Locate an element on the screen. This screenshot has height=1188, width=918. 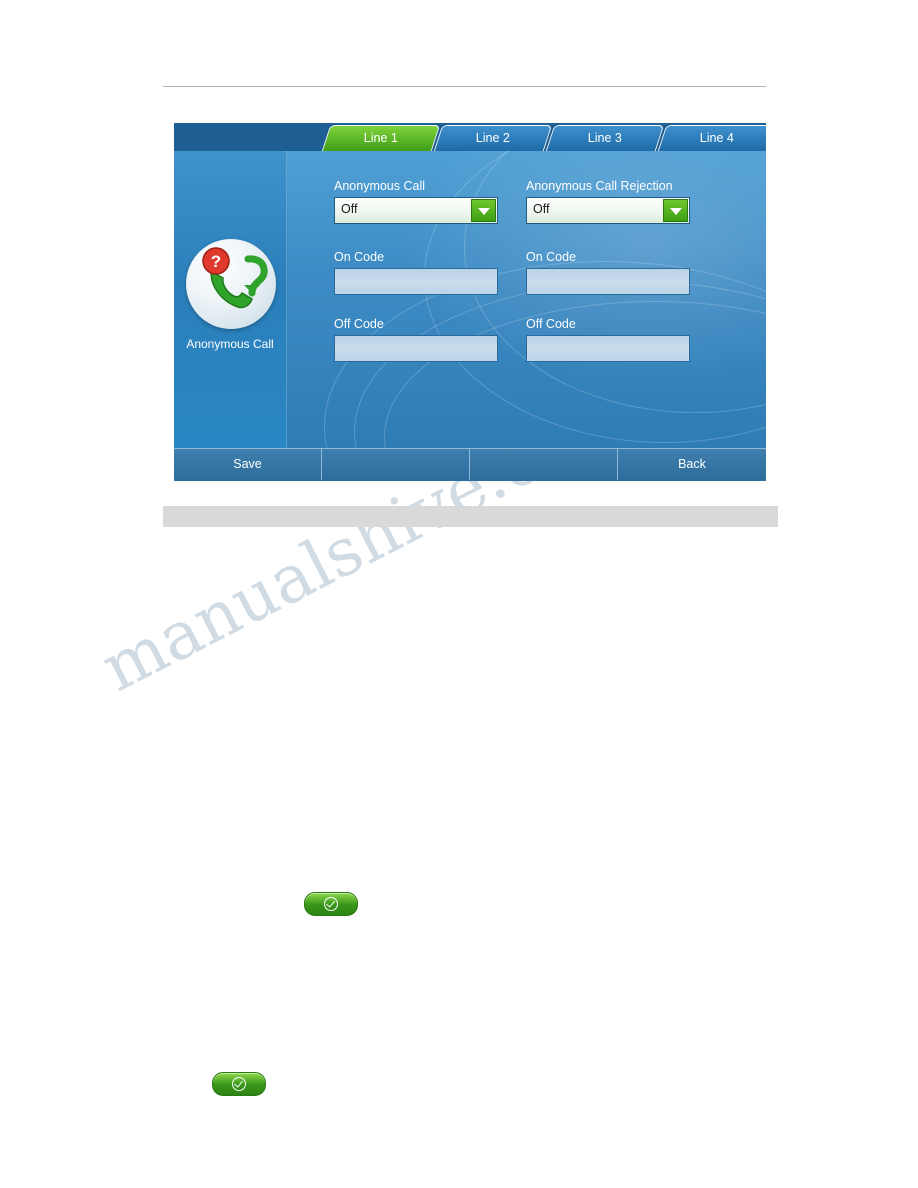
tab-line-1: Line 1 is located at coordinates (381, 138).